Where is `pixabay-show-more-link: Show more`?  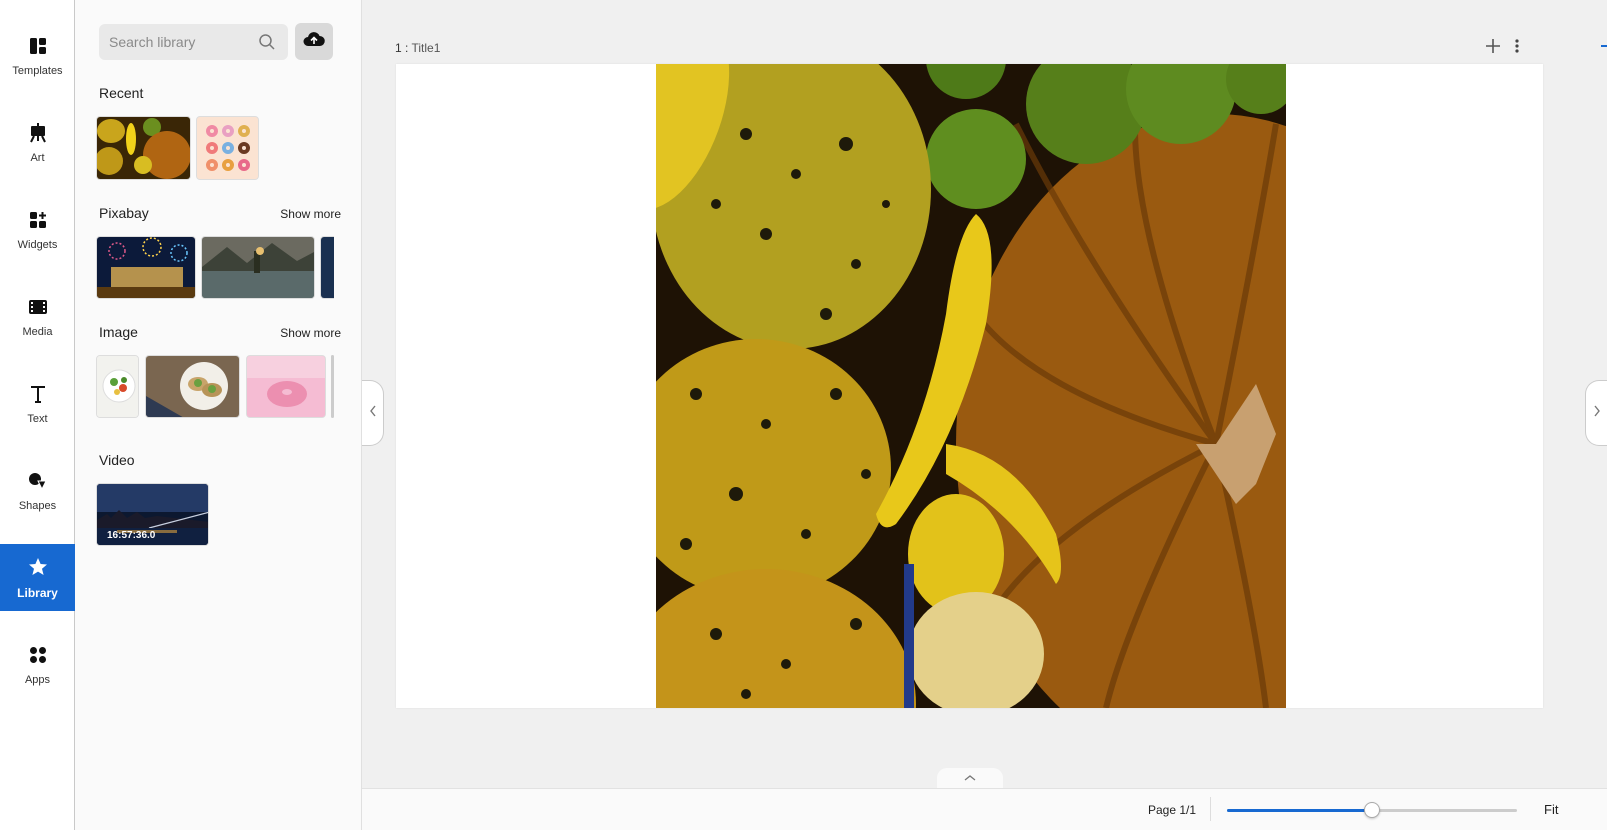 pixabay-show-more-link: Show more is located at coordinates (310, 214).